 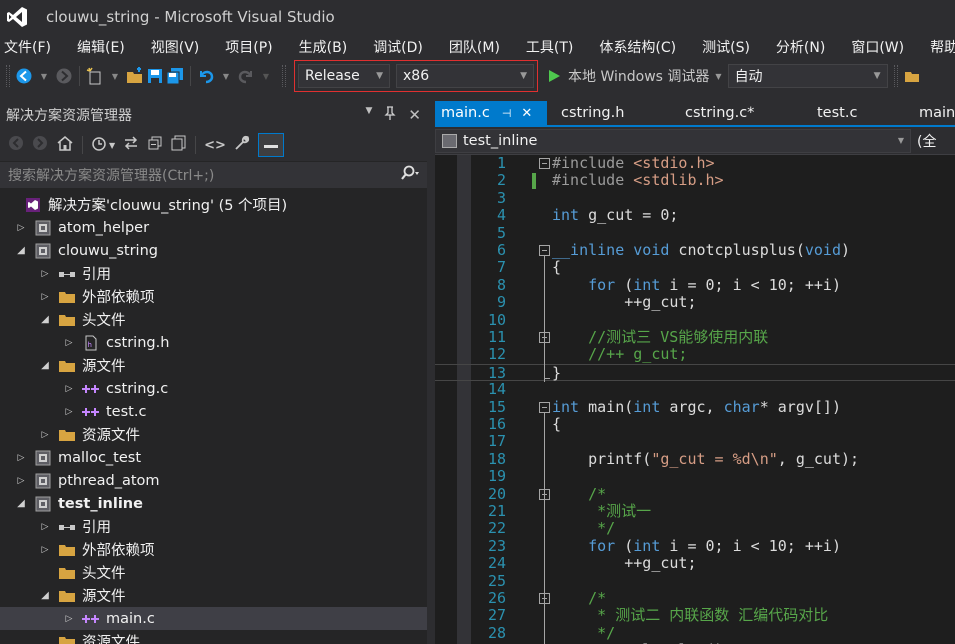 What do you see at coordinates (242, 145) in the screenshot?
I see `properties-wrench-icon` at bounding box center [242, 145].